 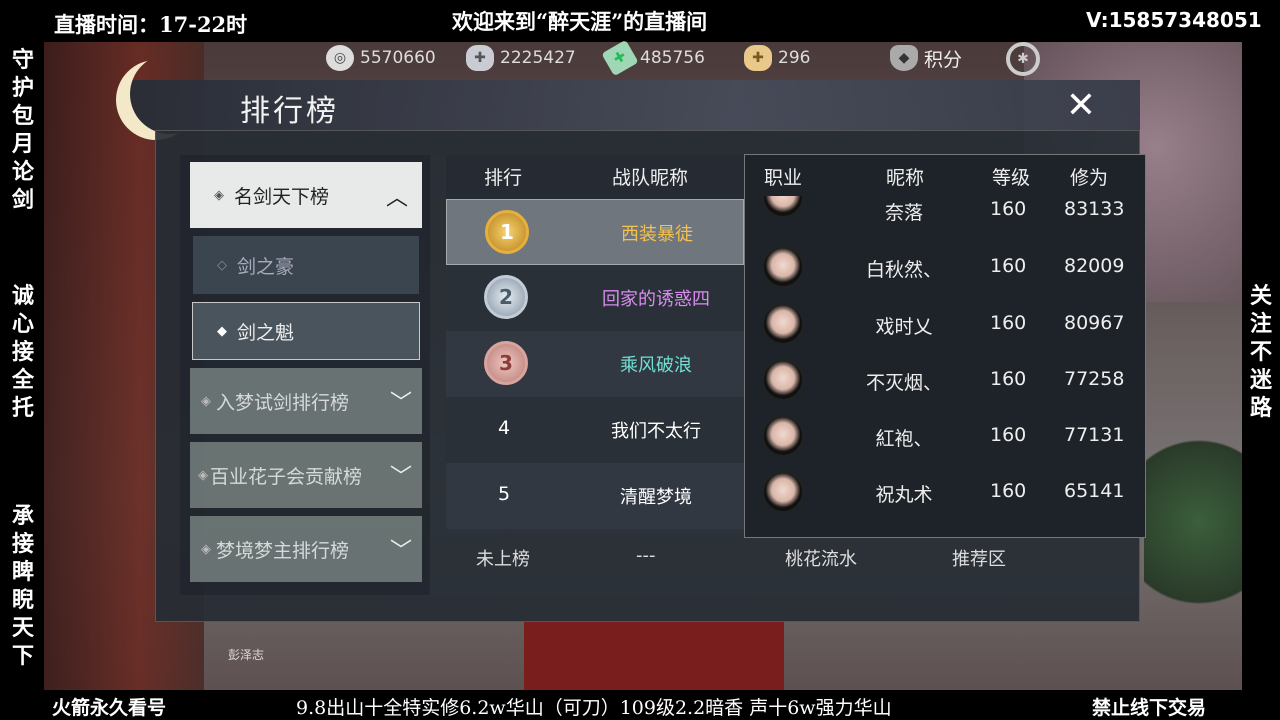 What do you see at coordinates (944, 325) in the screenshot?
I see `member-row: 戏时乂 160 80967` at bounding box center [944, 325].